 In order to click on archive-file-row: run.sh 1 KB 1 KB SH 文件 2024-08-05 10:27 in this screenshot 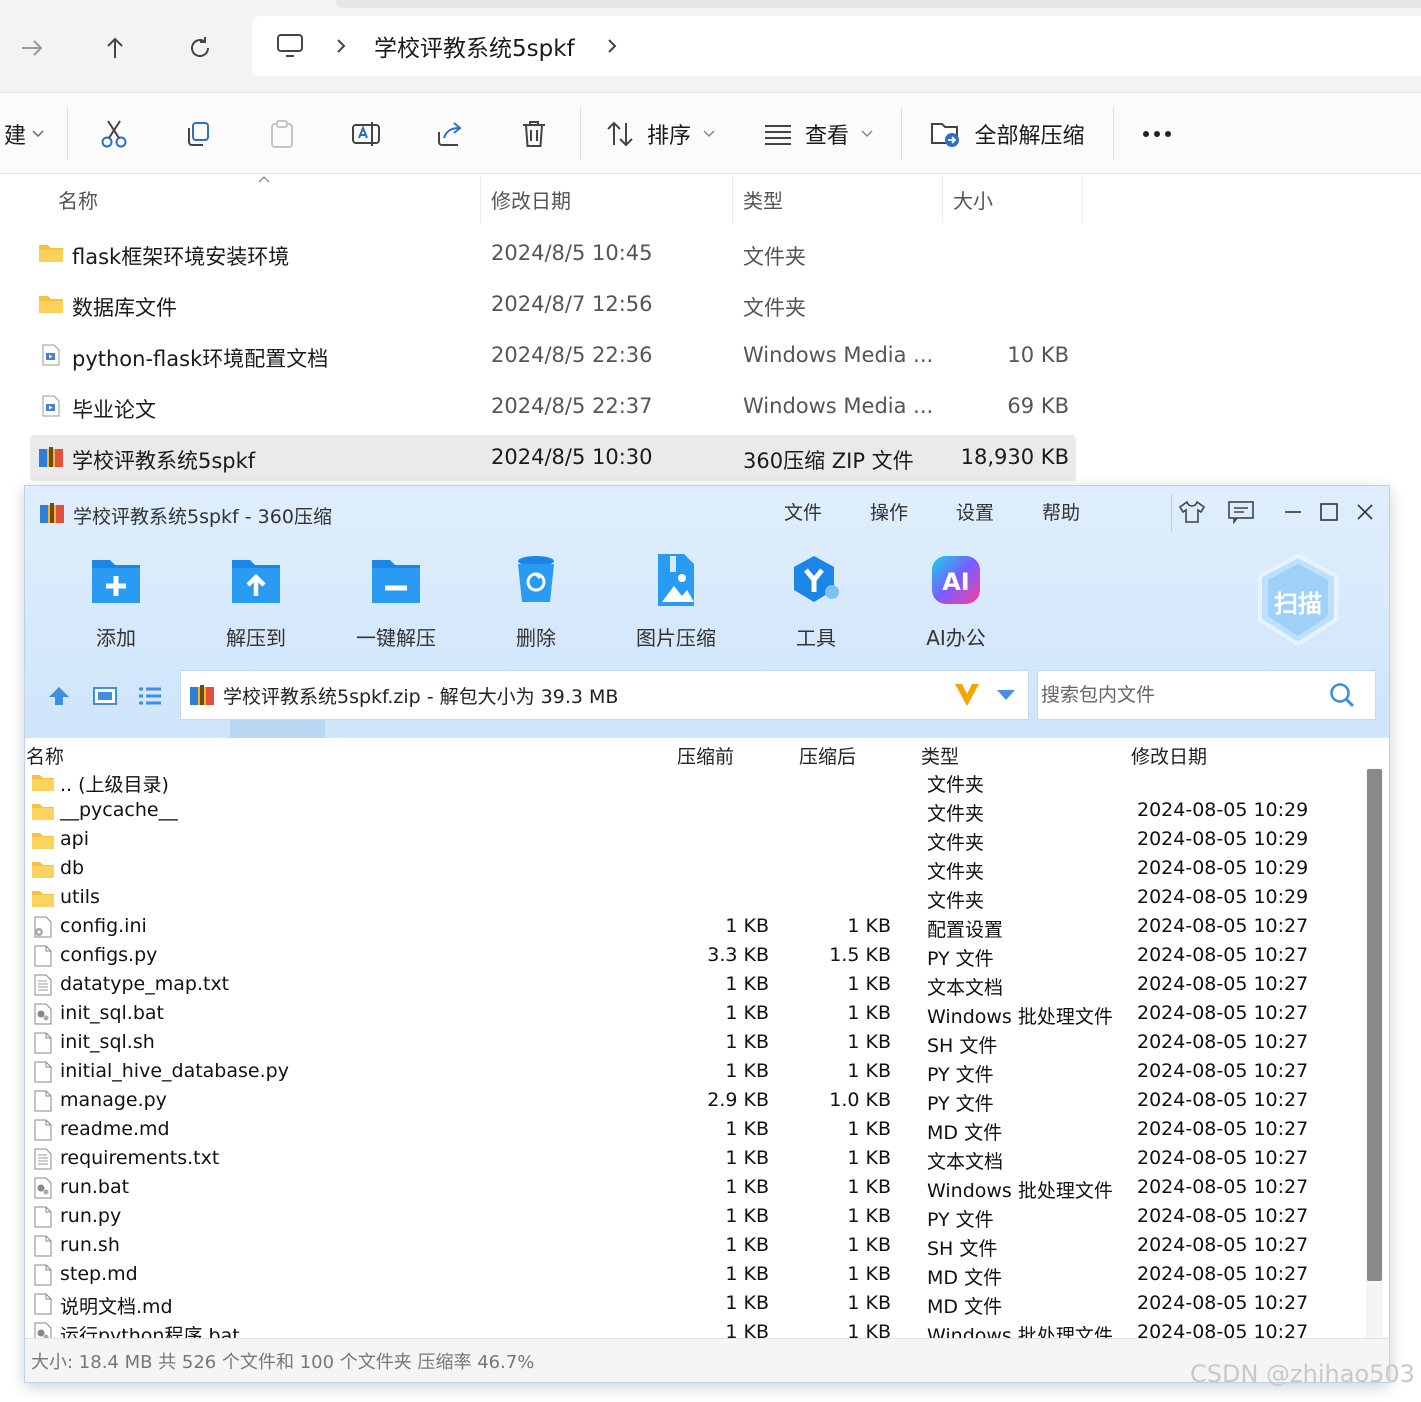, I will do `click(695, 1246)`.